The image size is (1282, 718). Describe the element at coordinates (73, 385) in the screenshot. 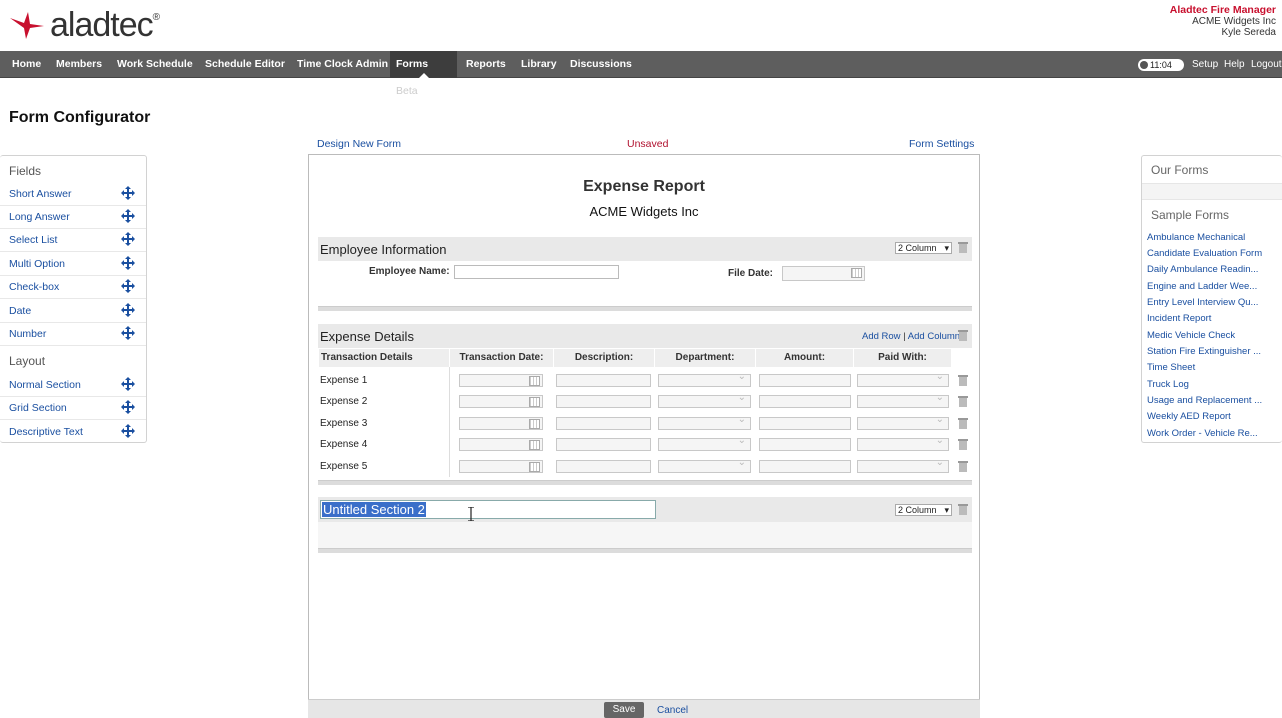

I see `layout-normal-section: Normal Section` at that location.